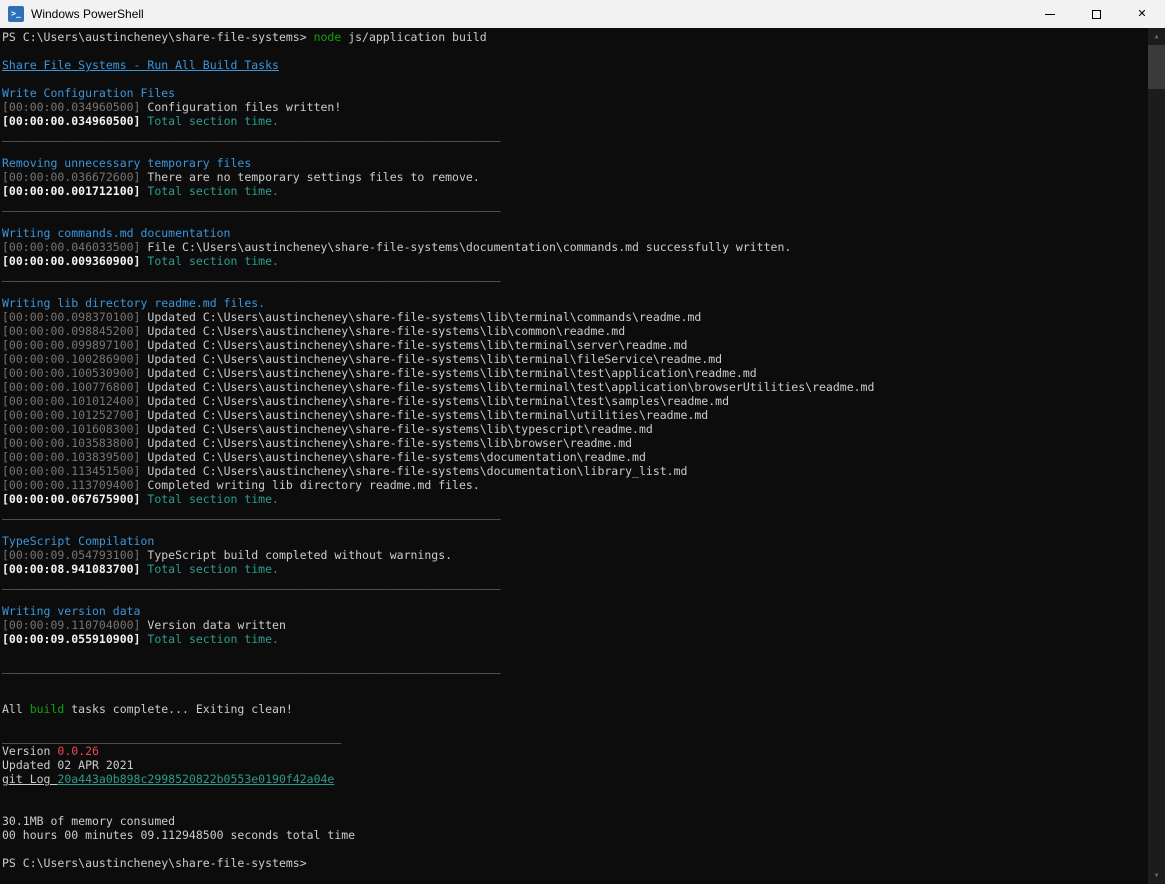 The height and width of the screenshot is (884, 1165). Describe the element at coordinates (89, 93) in the screenshot. I see `section-heading: Write Configuration Files` at that location.